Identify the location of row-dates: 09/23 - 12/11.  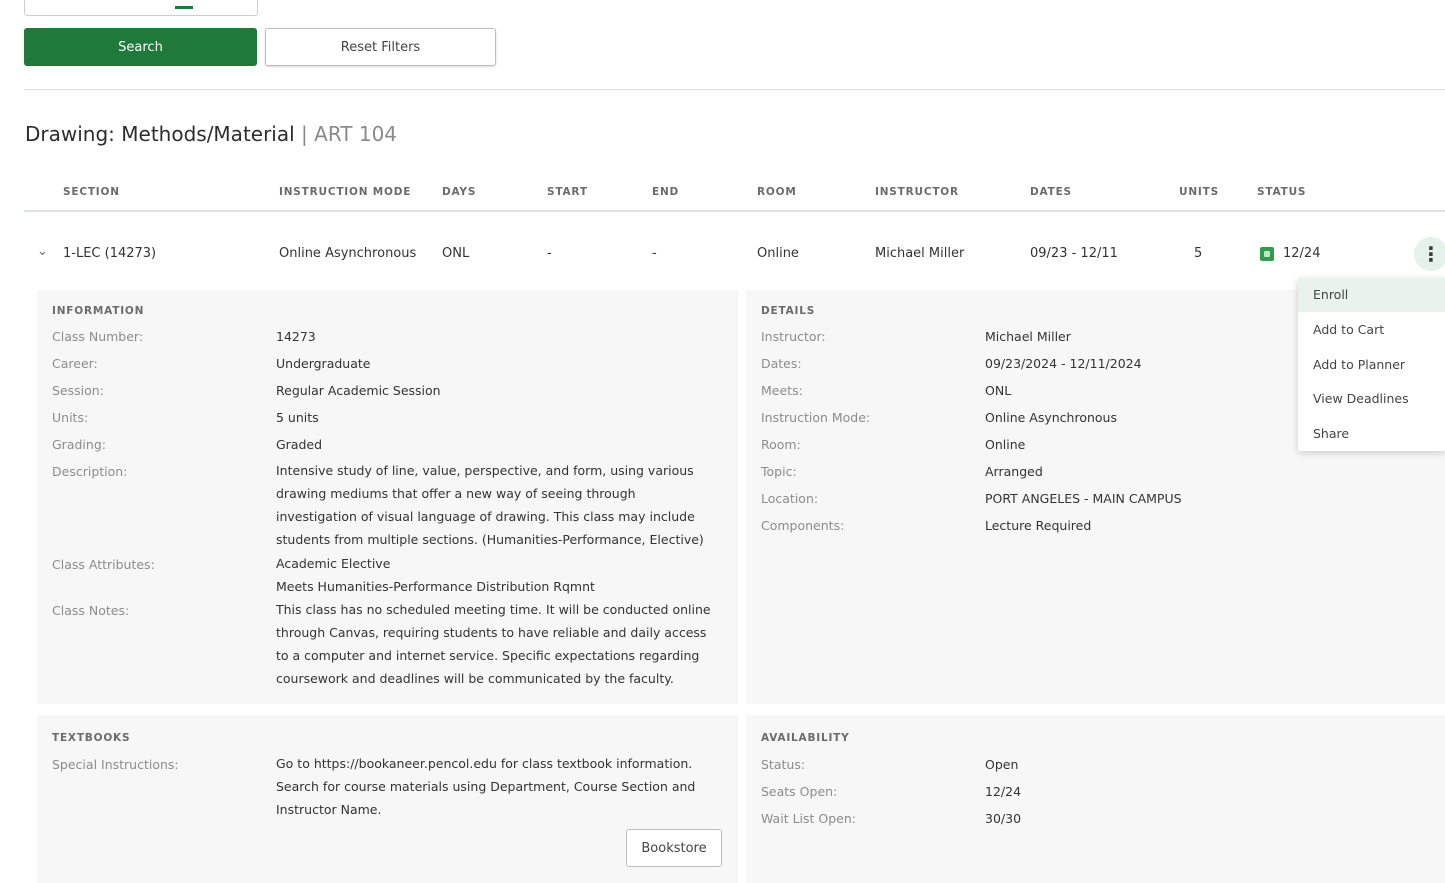
(1074, 253).